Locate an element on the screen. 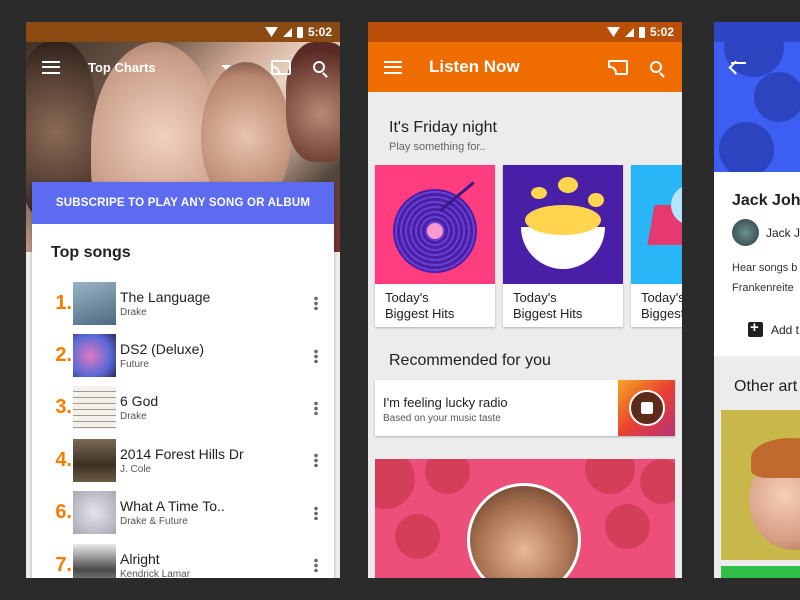 This screenshot has width=800, height=600. rank: 7. is located at coordinates (63, 564).